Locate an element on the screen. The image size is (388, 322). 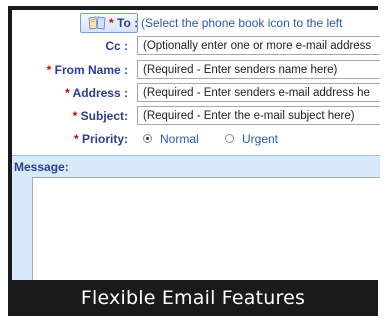
message-label: Message: is located at coordinates (41, 167).